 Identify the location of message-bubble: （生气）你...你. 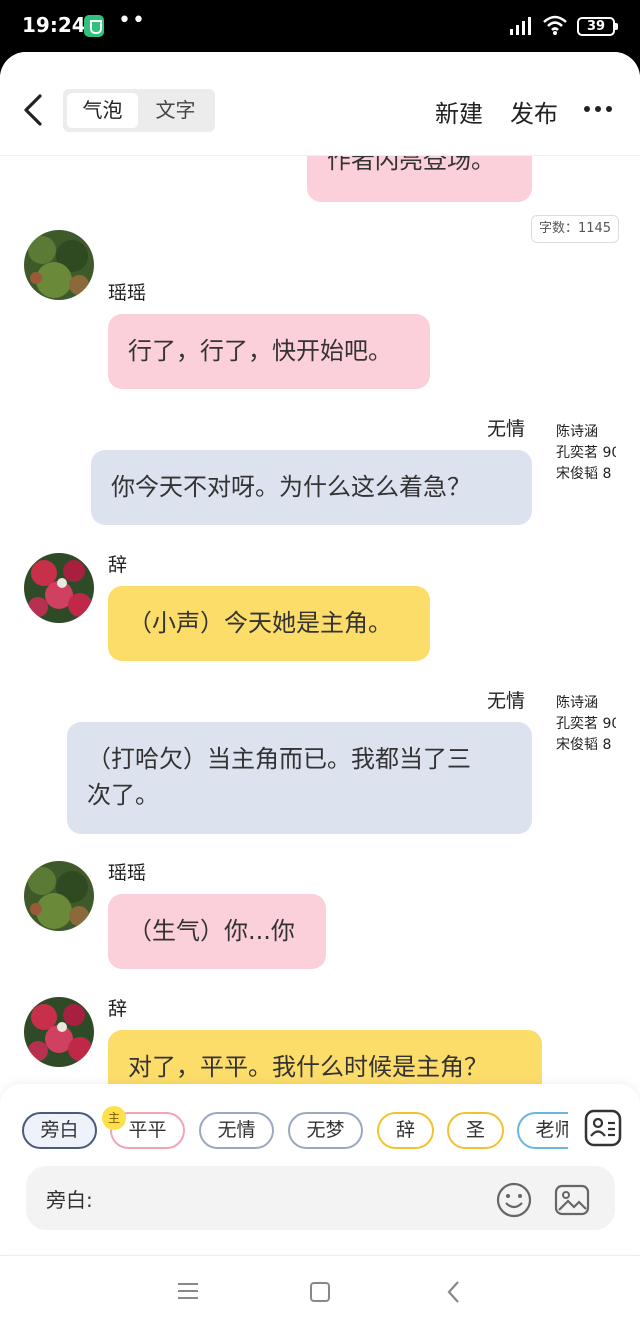
(217, 931).